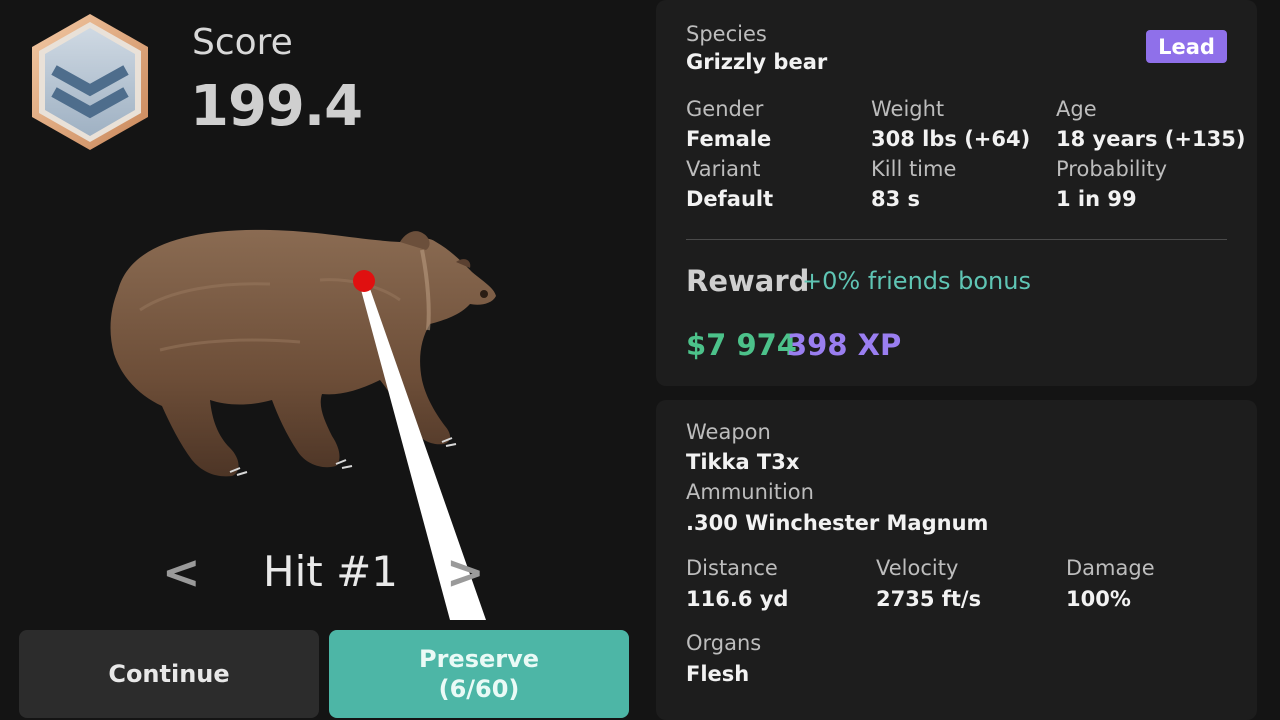 This screenshot has height=720, width=1280. What do you see at coordinates (479, 659) in the screenshot?
I see `preserve-button-label: Preserve` at bounding box center [479, 659].